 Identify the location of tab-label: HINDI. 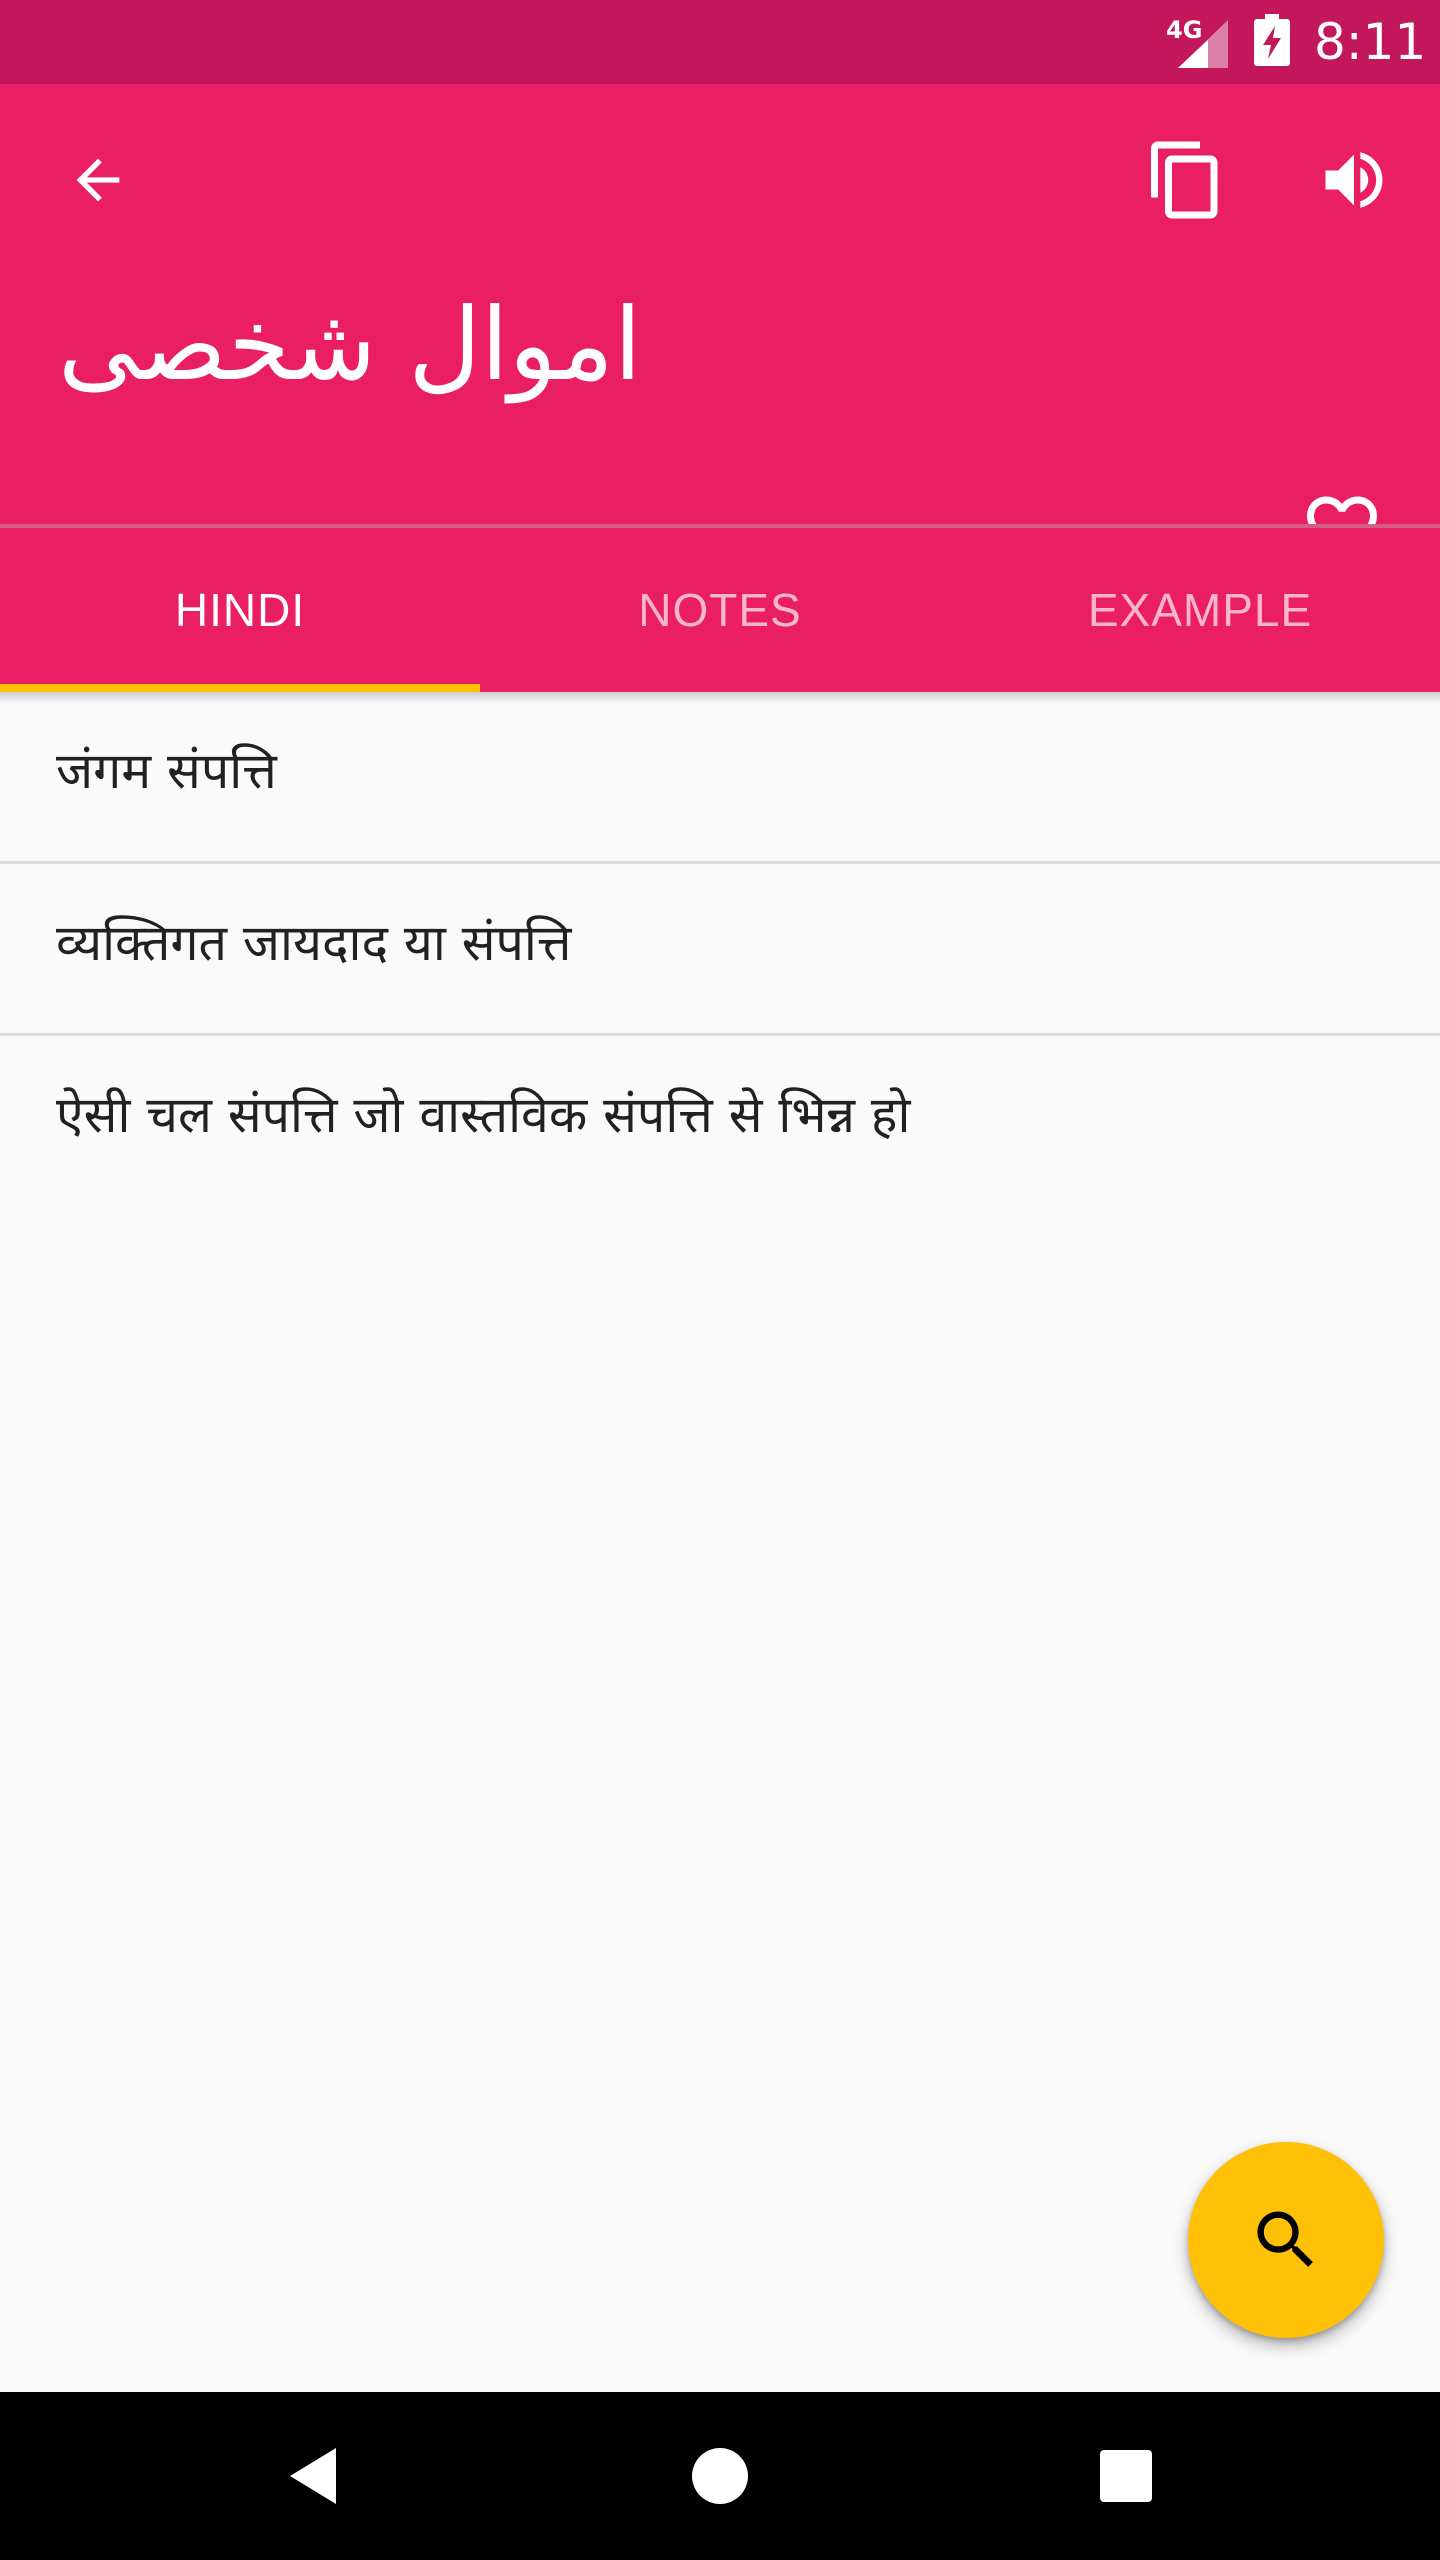
(240, 610).